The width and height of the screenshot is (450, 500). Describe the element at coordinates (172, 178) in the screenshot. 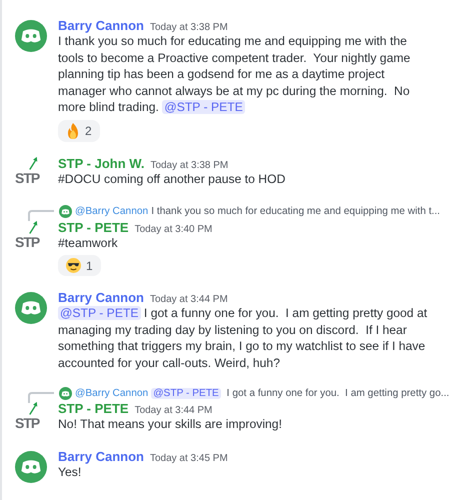

I see `message-text: #DOCU coming off another pause to HOD` at that location.